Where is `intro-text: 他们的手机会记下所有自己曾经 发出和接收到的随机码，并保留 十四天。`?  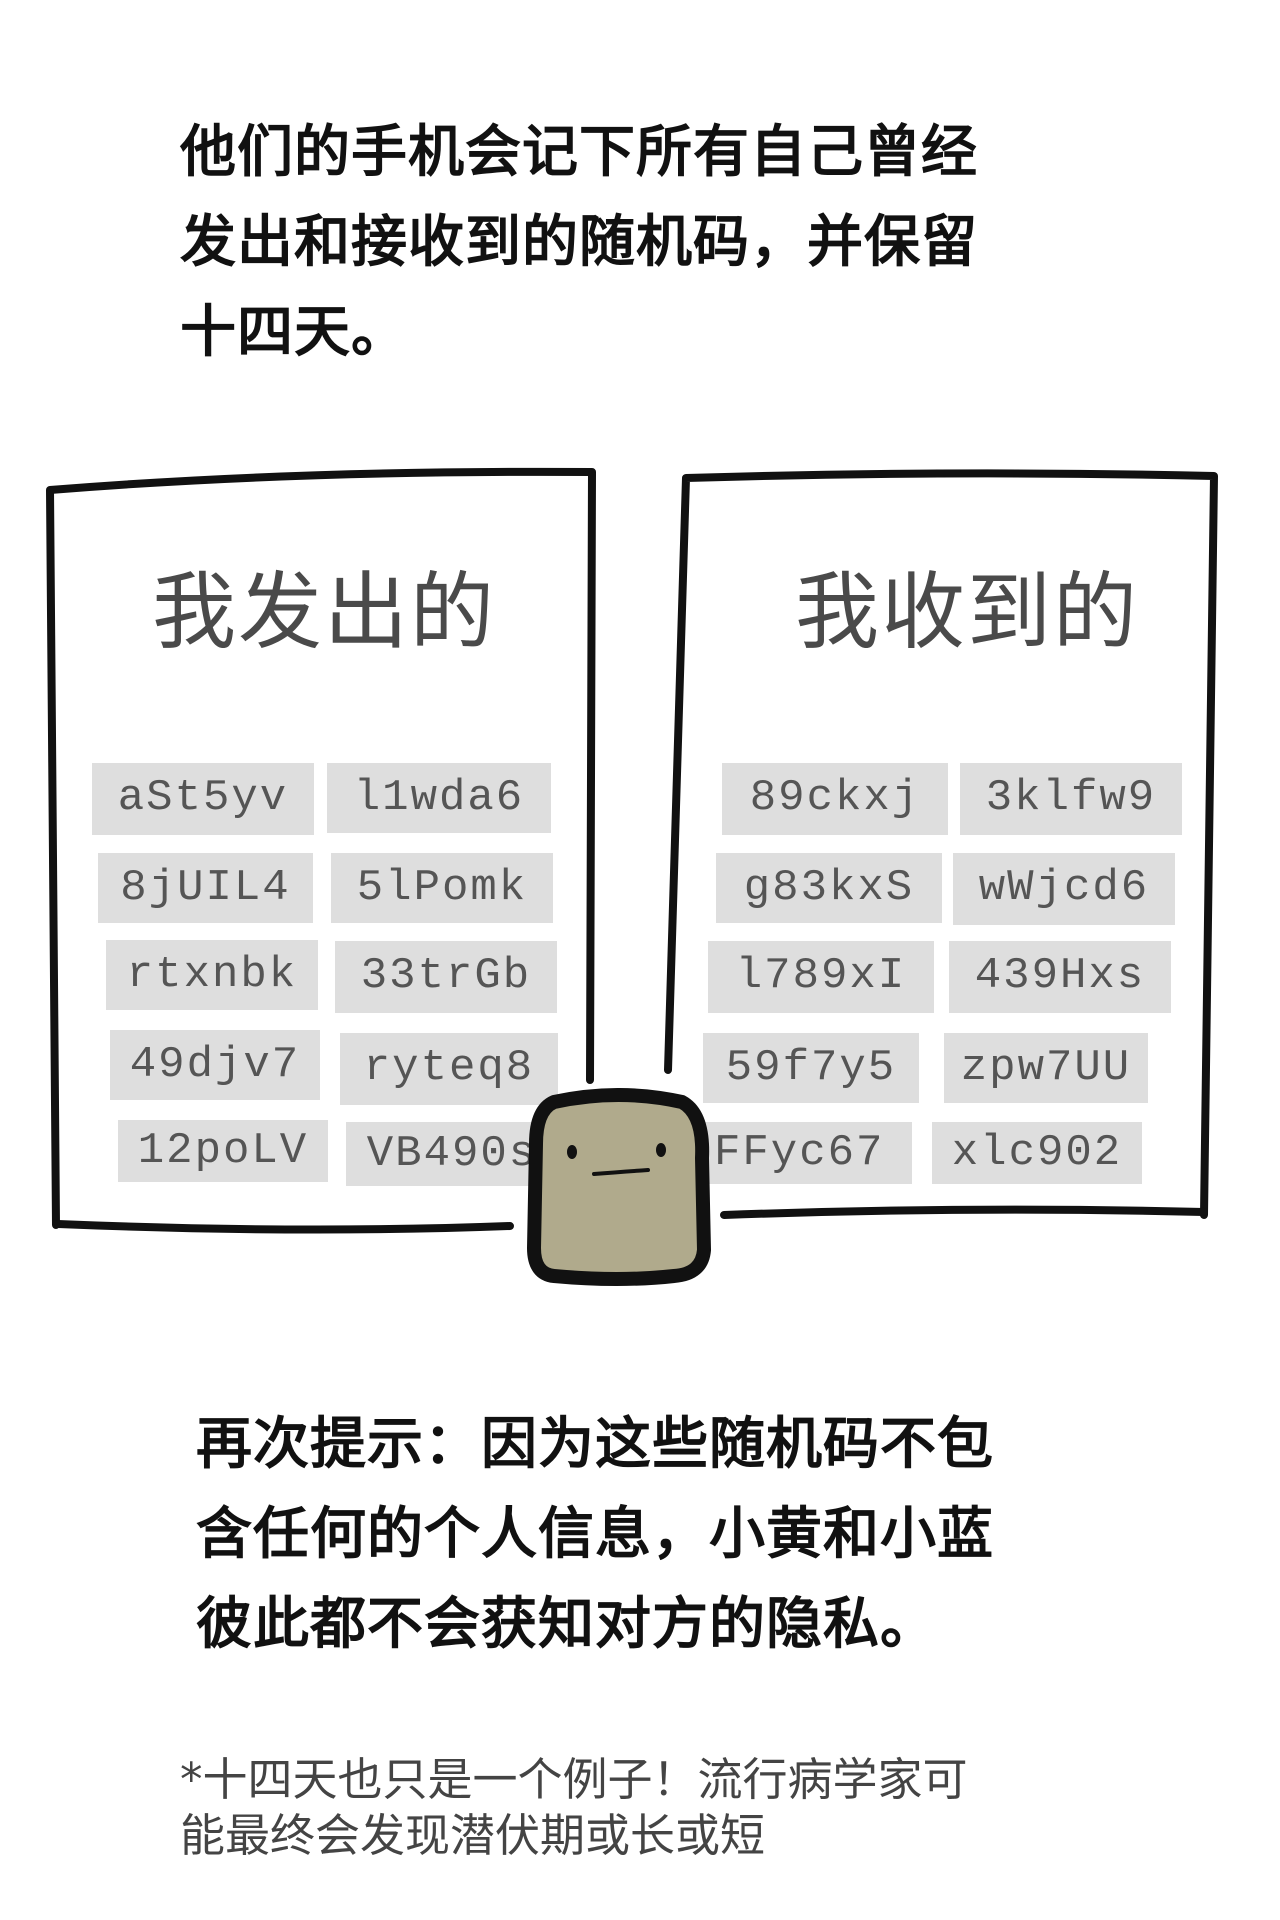
intro-text: 他们的手机会记下所有自己曾经 发出和接收到的随机码，并保留 十四天。 is located at coordinates (610, 243).